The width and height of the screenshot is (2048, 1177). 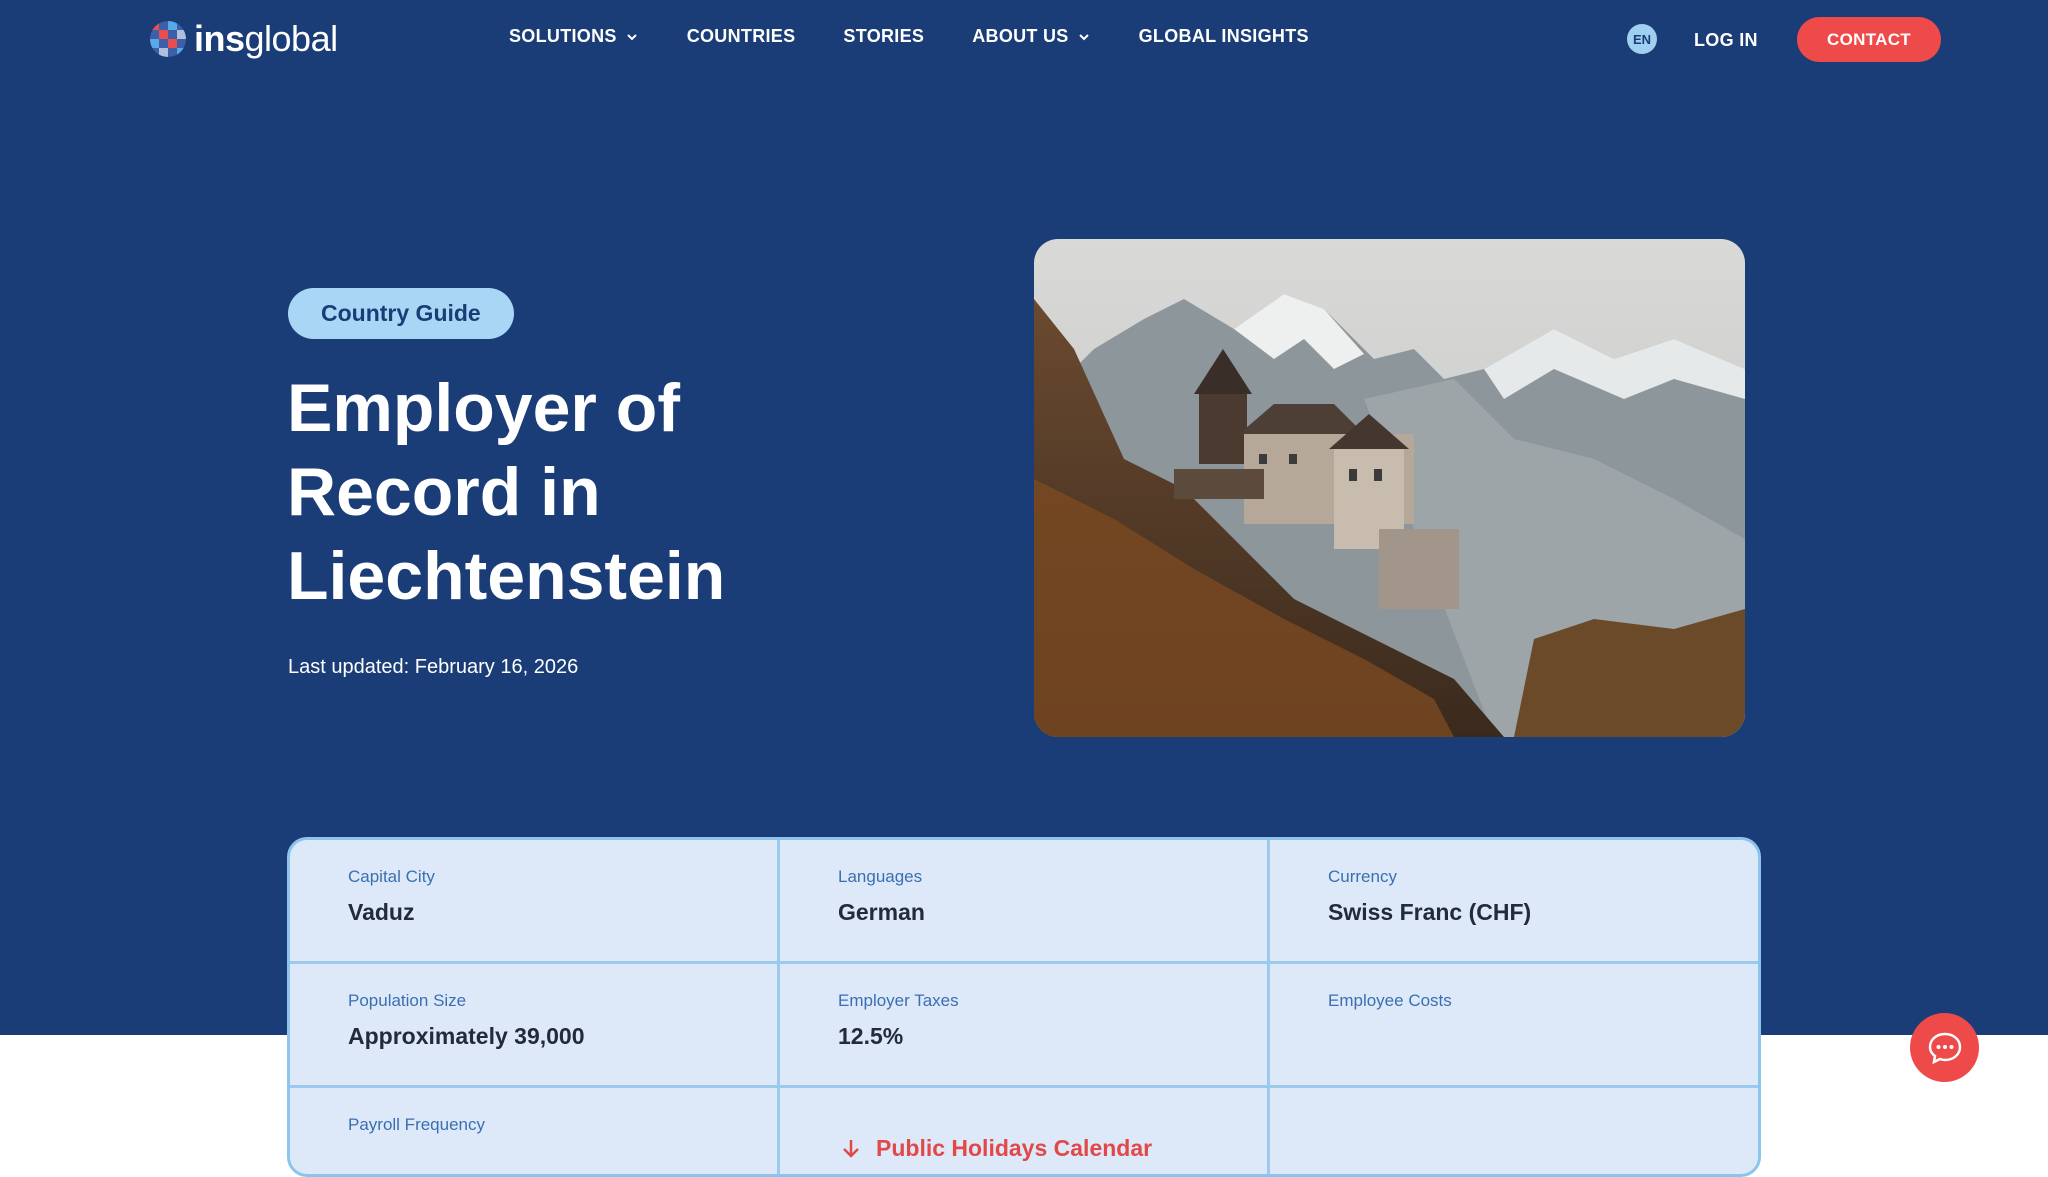 I want to click on nav-solutions: SOLUTIONS, so click(x=574, y=36).